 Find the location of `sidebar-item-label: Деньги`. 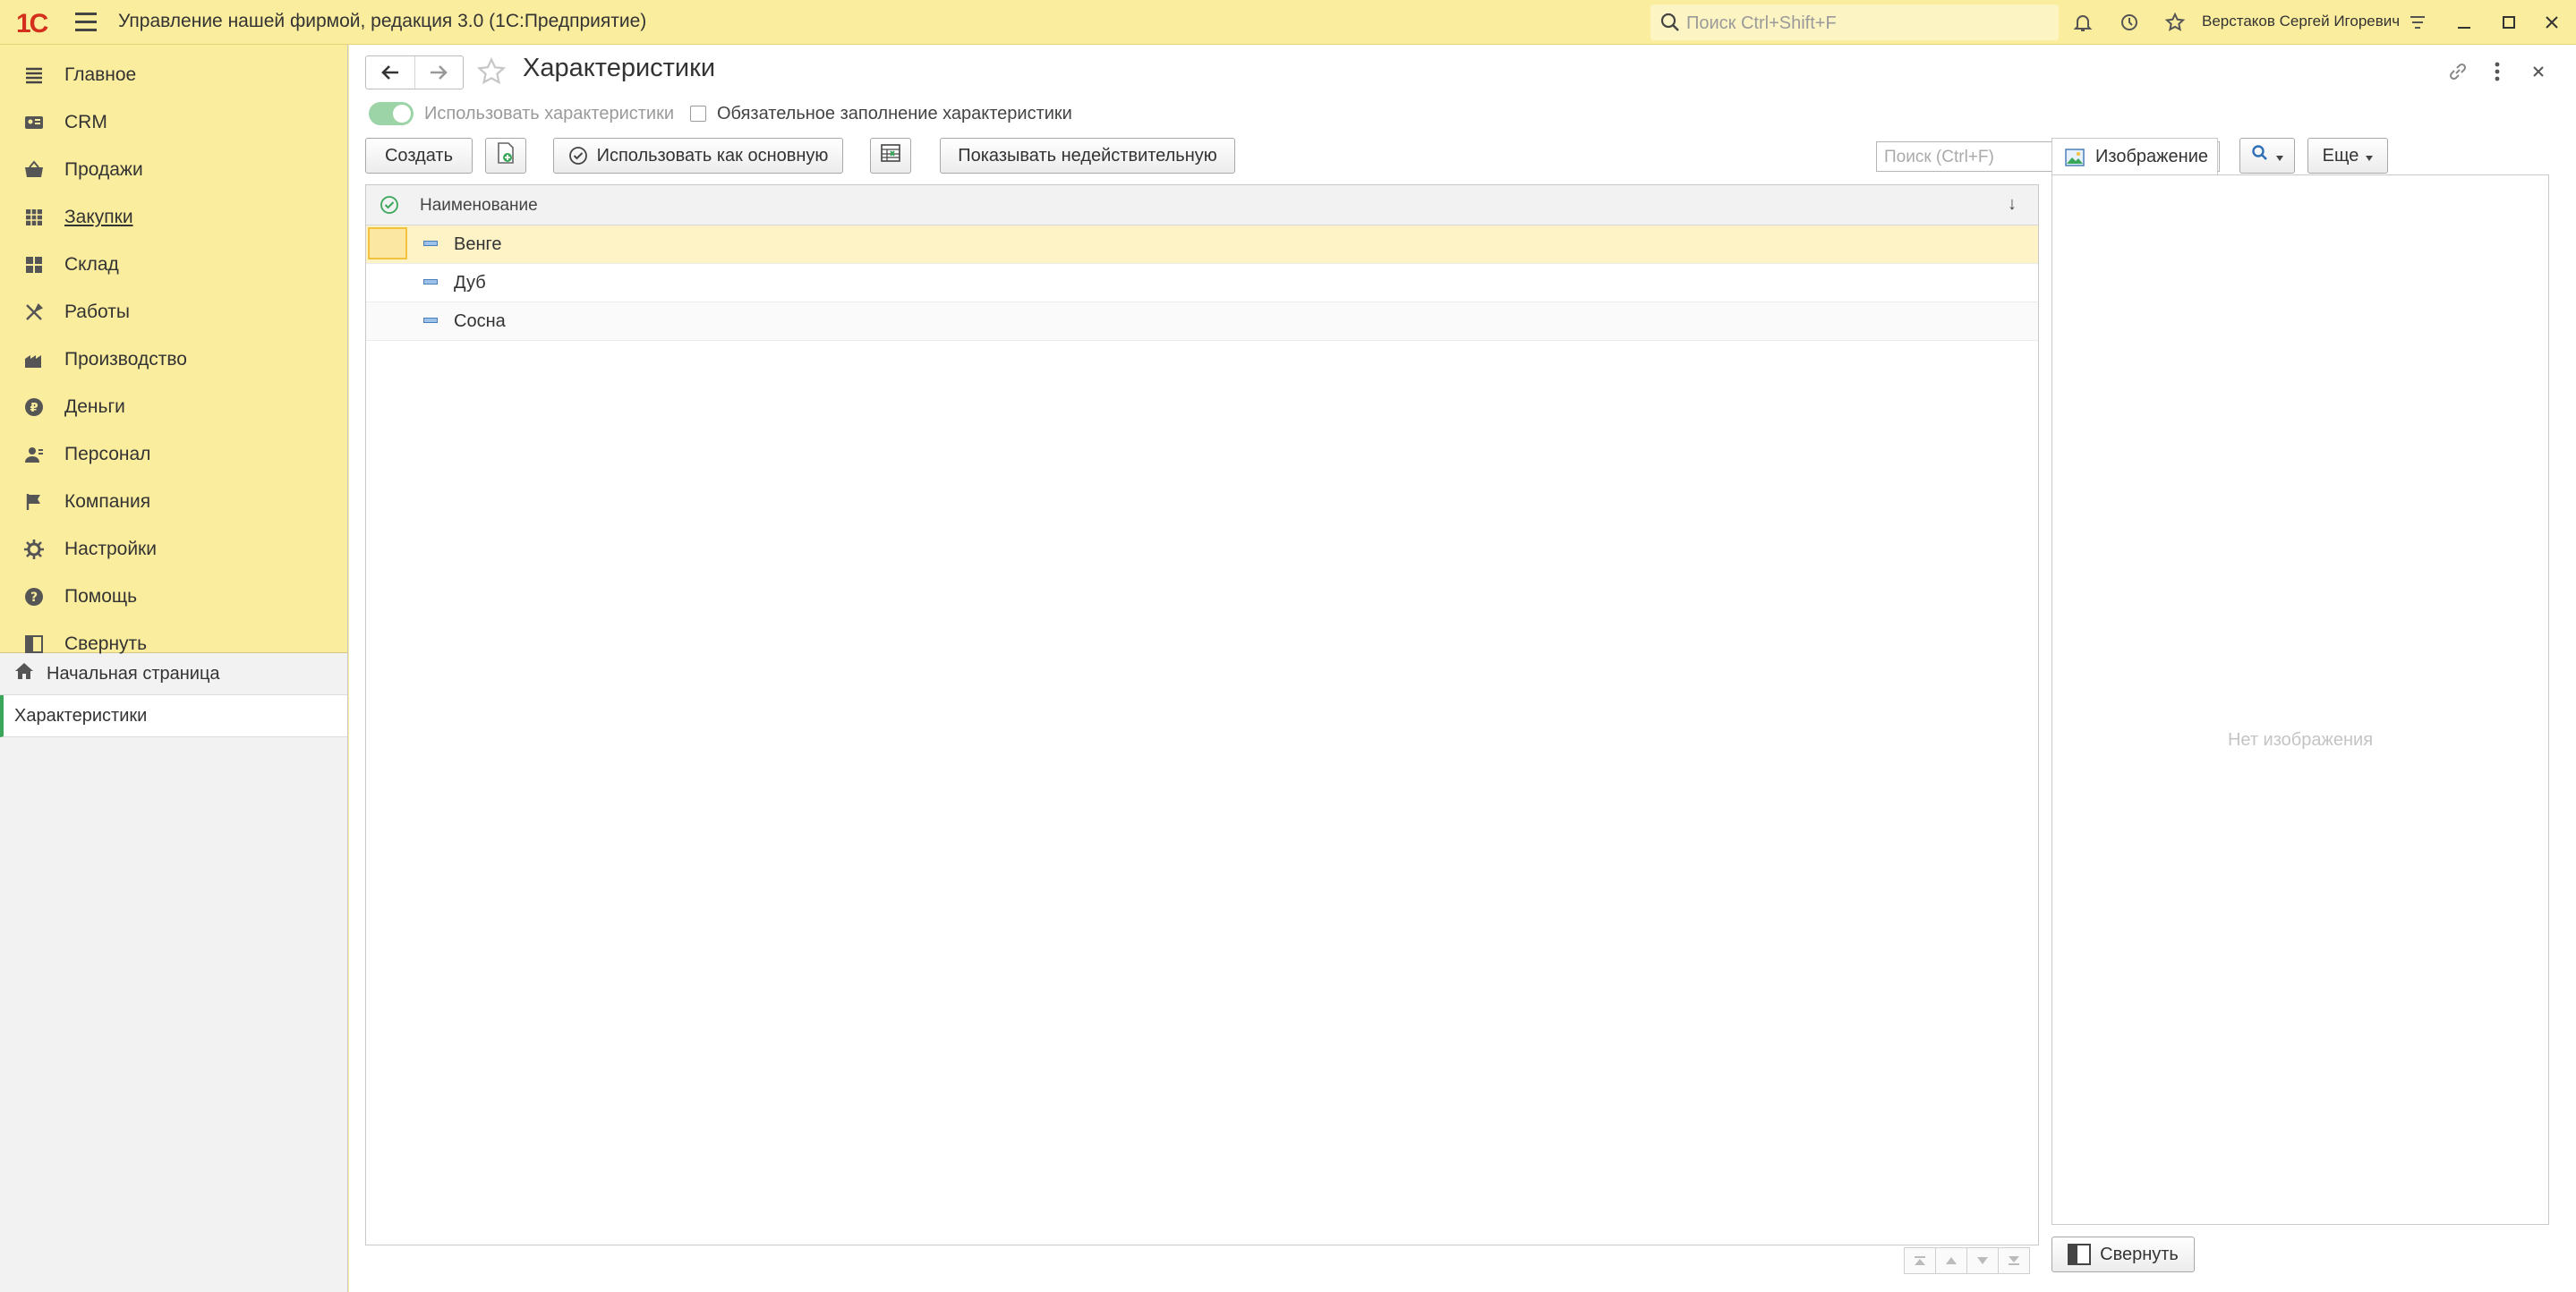

sidebar-item-label: Деньги is located at coordinates (94, 406).